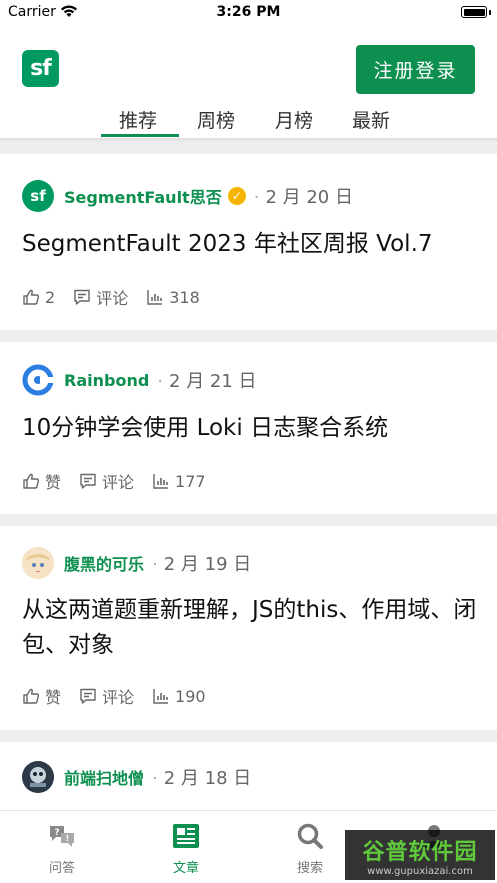 The width and height of the screenshot is (497, 883). Describe the element at coordinates (190, 696) in the screenshot. I see `view-count: 190` at that location.